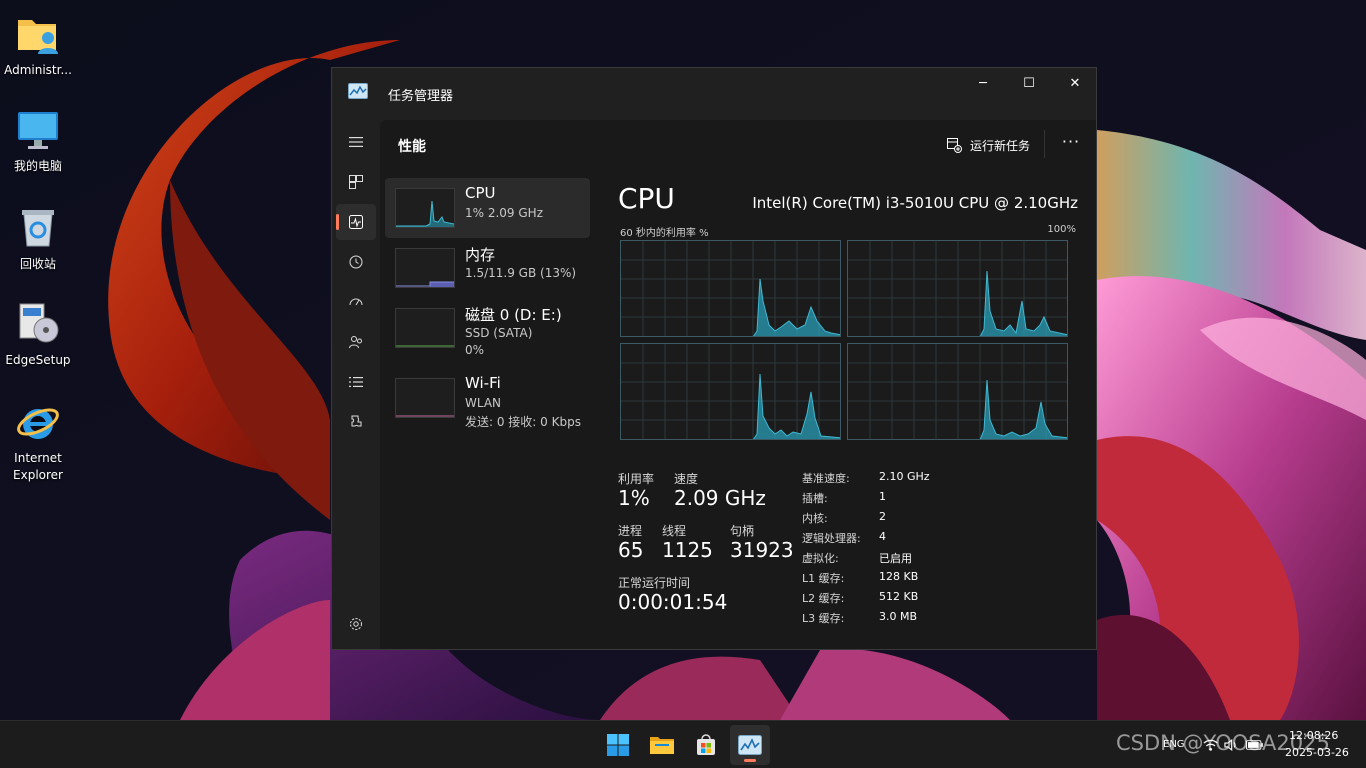  Describe the element at coordinates (882, 496) in the screenshot. I see `spec-value: 1` at that location.